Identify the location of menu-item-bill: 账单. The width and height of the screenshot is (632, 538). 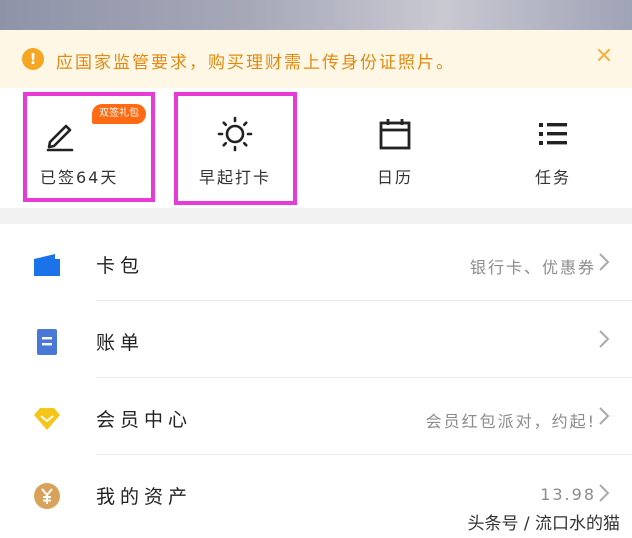
(316, 339).